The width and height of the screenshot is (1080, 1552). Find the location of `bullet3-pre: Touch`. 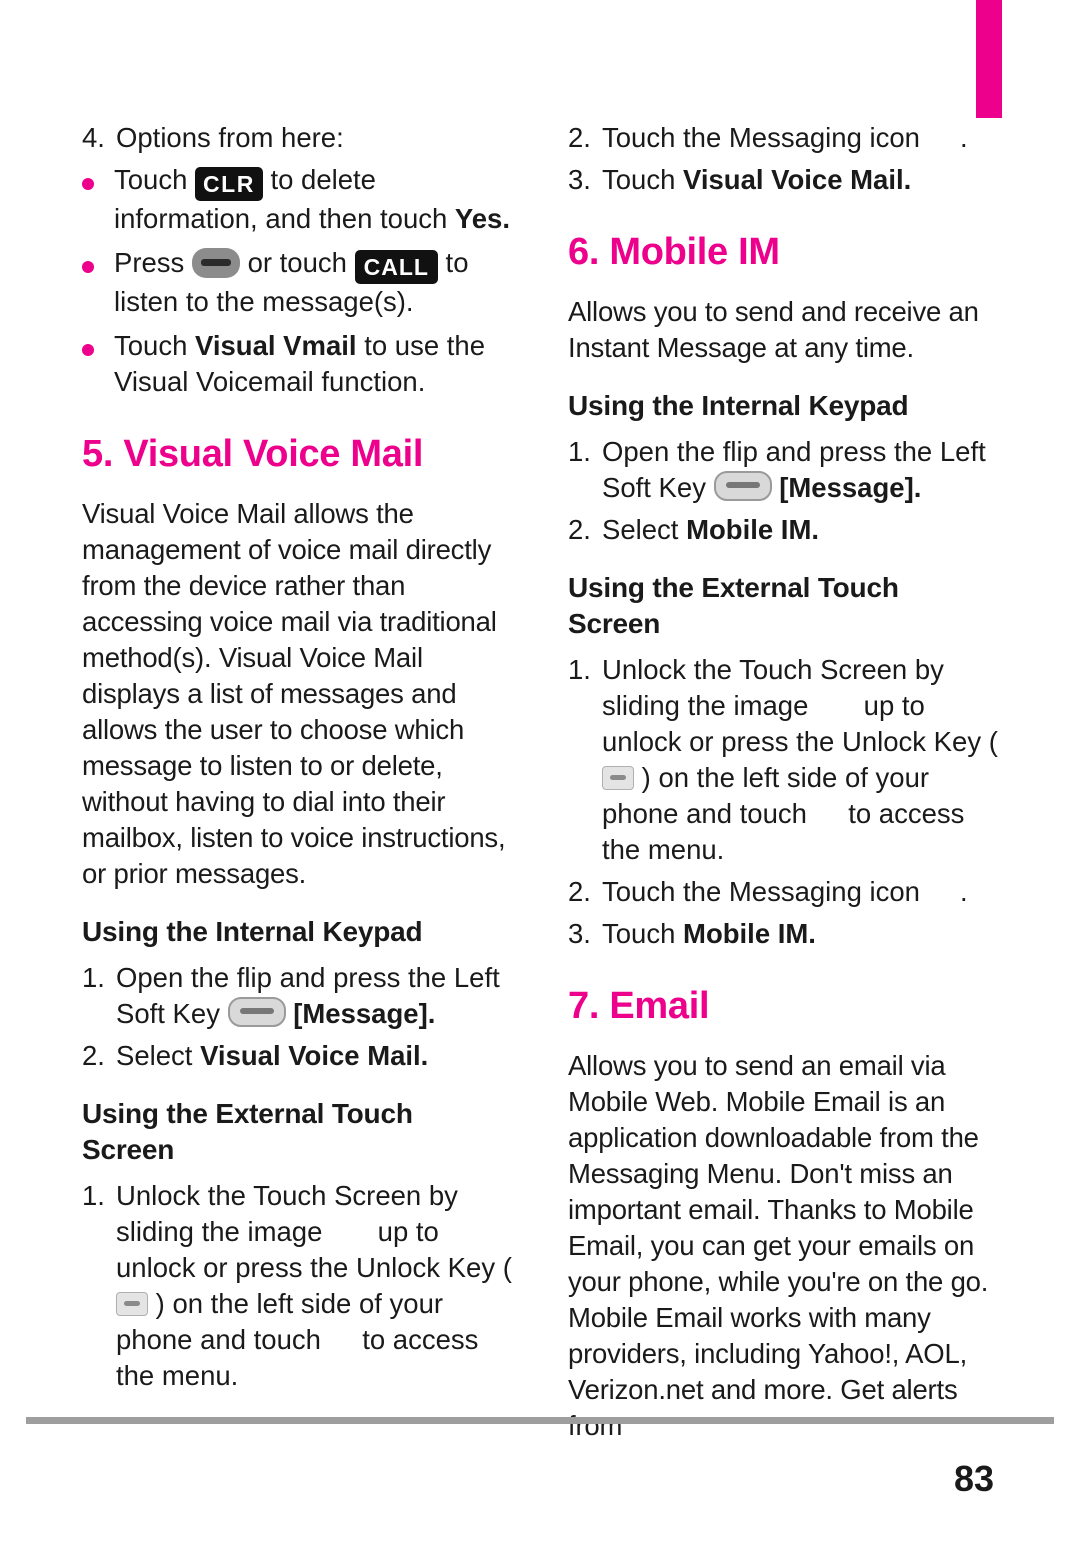

bullet3-pre: Touch is located at coordinates (155, 345).